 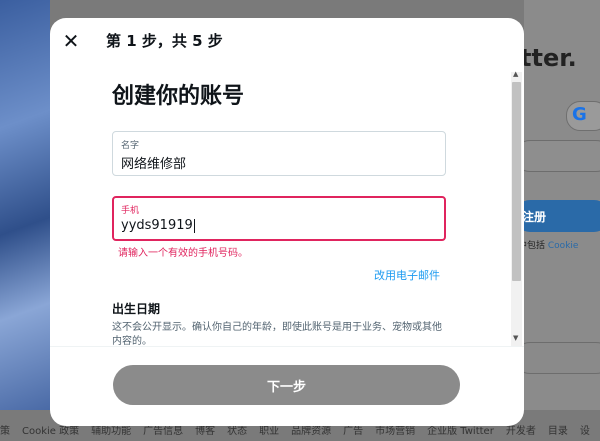 What do you see at coordinates (534, 217) in the screenshot?
I see `signup-label: 注册` at bounding box center [534, 217].